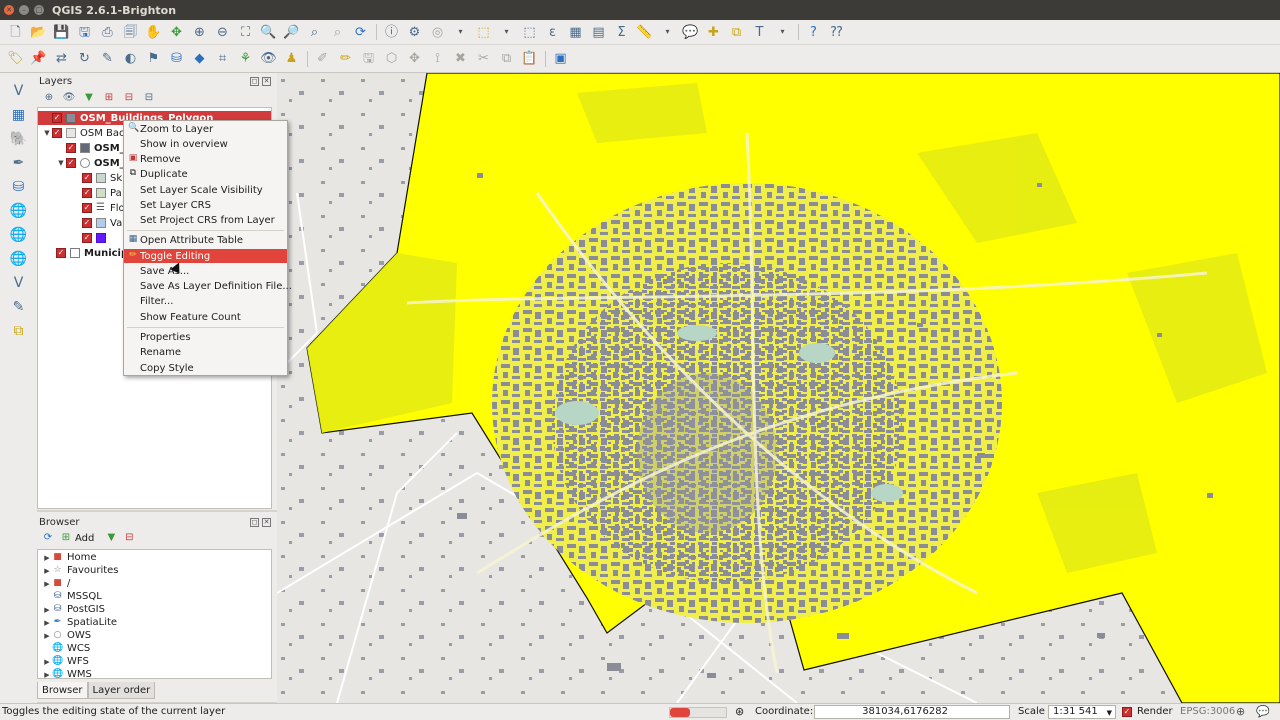 This screenshot has height=720, width=1280. I want to click on maximize-window-icon: □, so click(39, 10).